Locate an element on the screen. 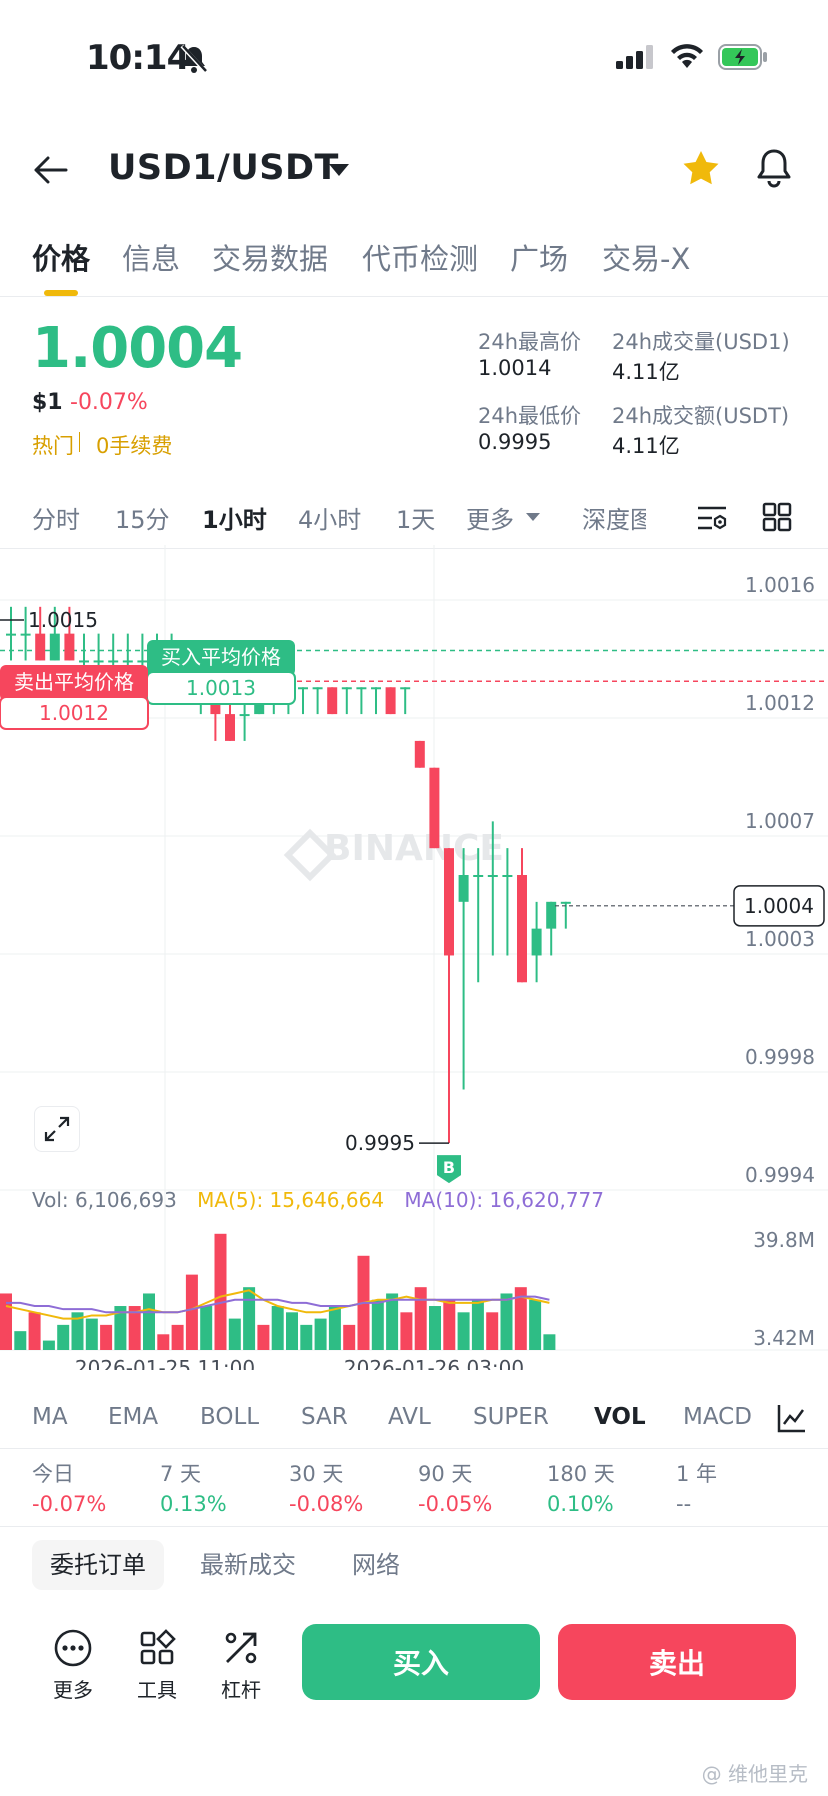 Image resolution: width=828 pixels, height=1796 pixels. performance-divider is located at coordinates (414, 1526).